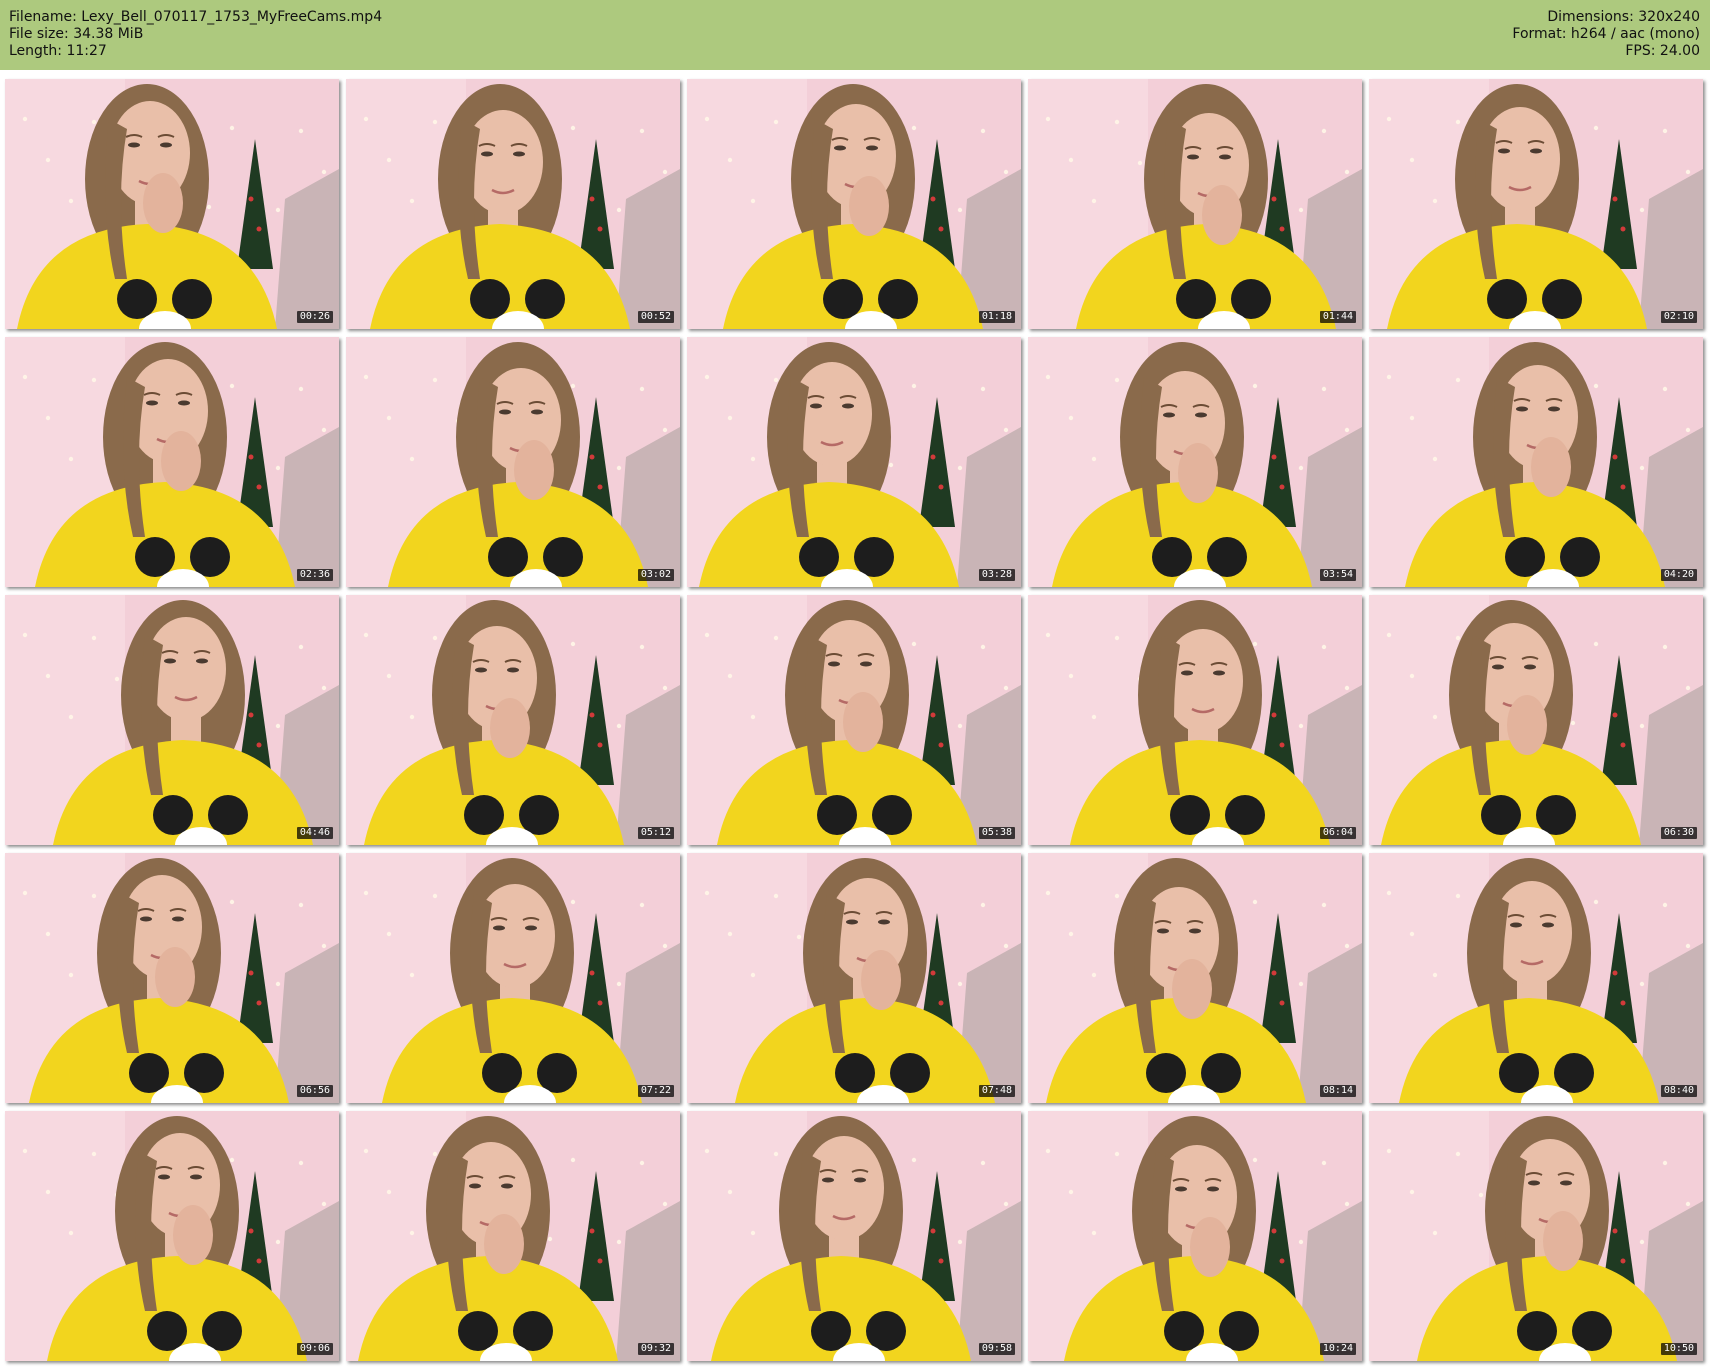  What do you see at coordinates (996, 1349) in the screenshot?
I see `timestamp-label: 09:58` at bounding box center [996, 1349].